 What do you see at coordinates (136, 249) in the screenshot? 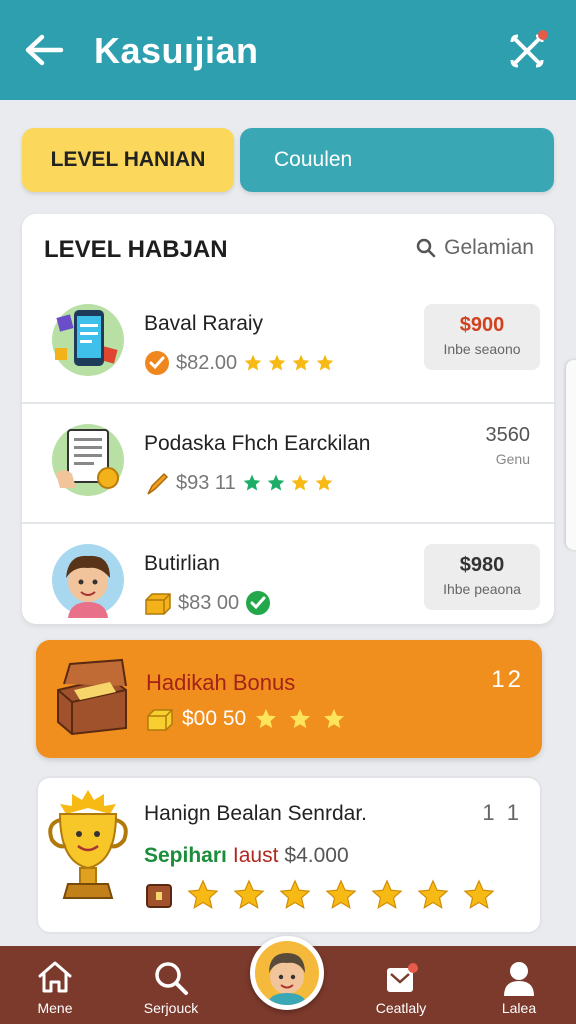
I see `card-title: LEVEL HABJAN` at bounding box center [136, 249].